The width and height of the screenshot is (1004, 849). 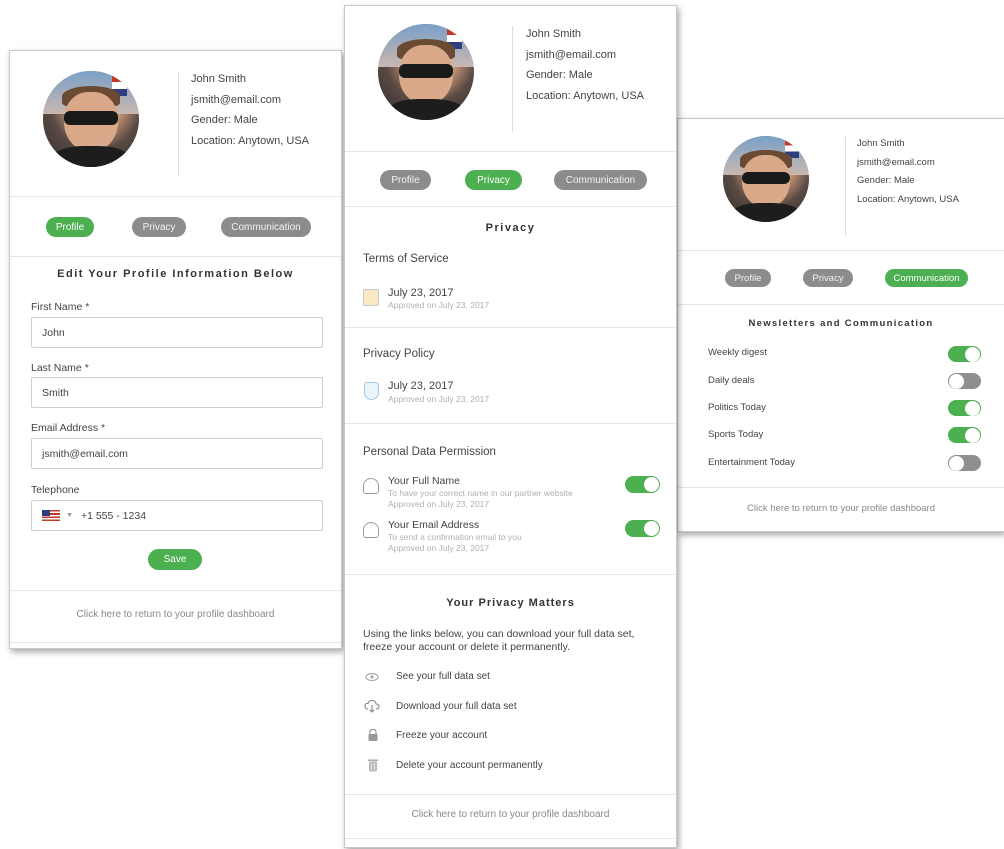 I want to click on last-name-input: Smith, so click(x=177, y=392).